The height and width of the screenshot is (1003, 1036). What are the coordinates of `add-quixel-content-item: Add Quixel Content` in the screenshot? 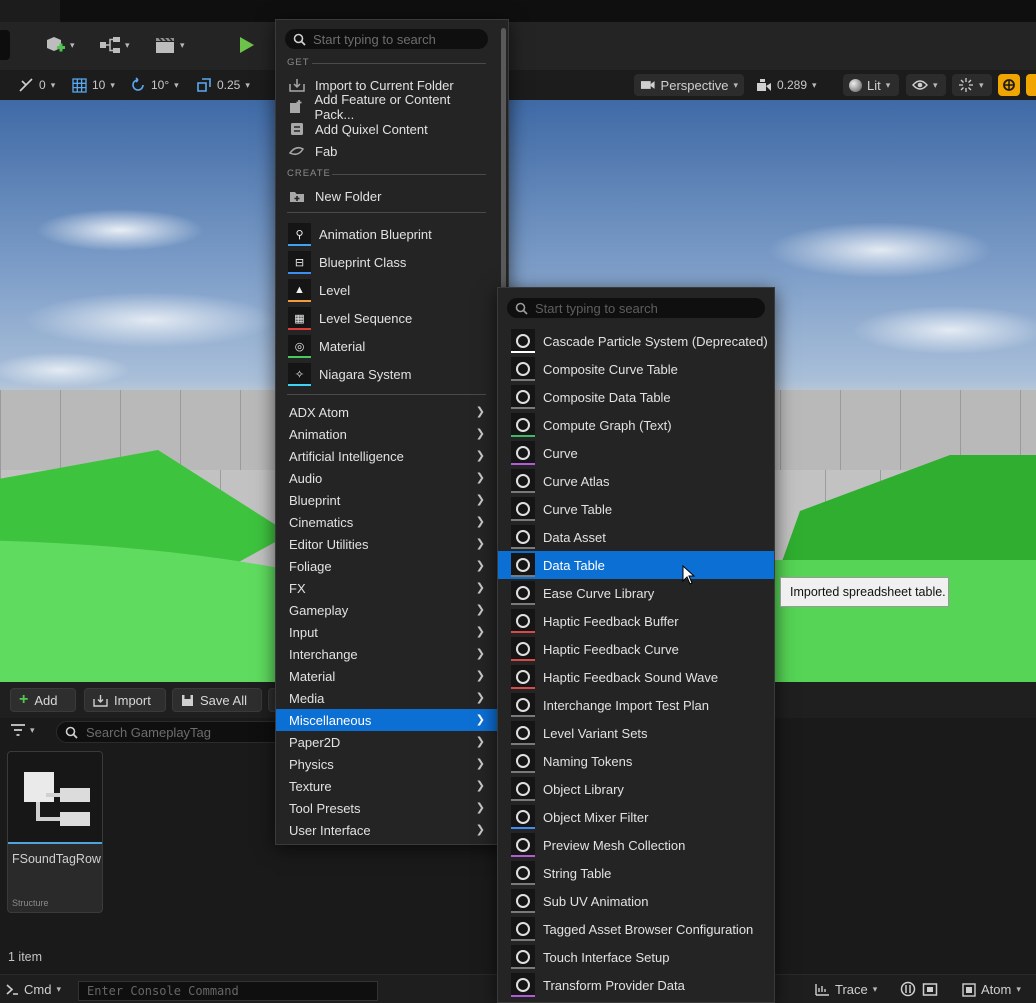 It's located at (388, 129).